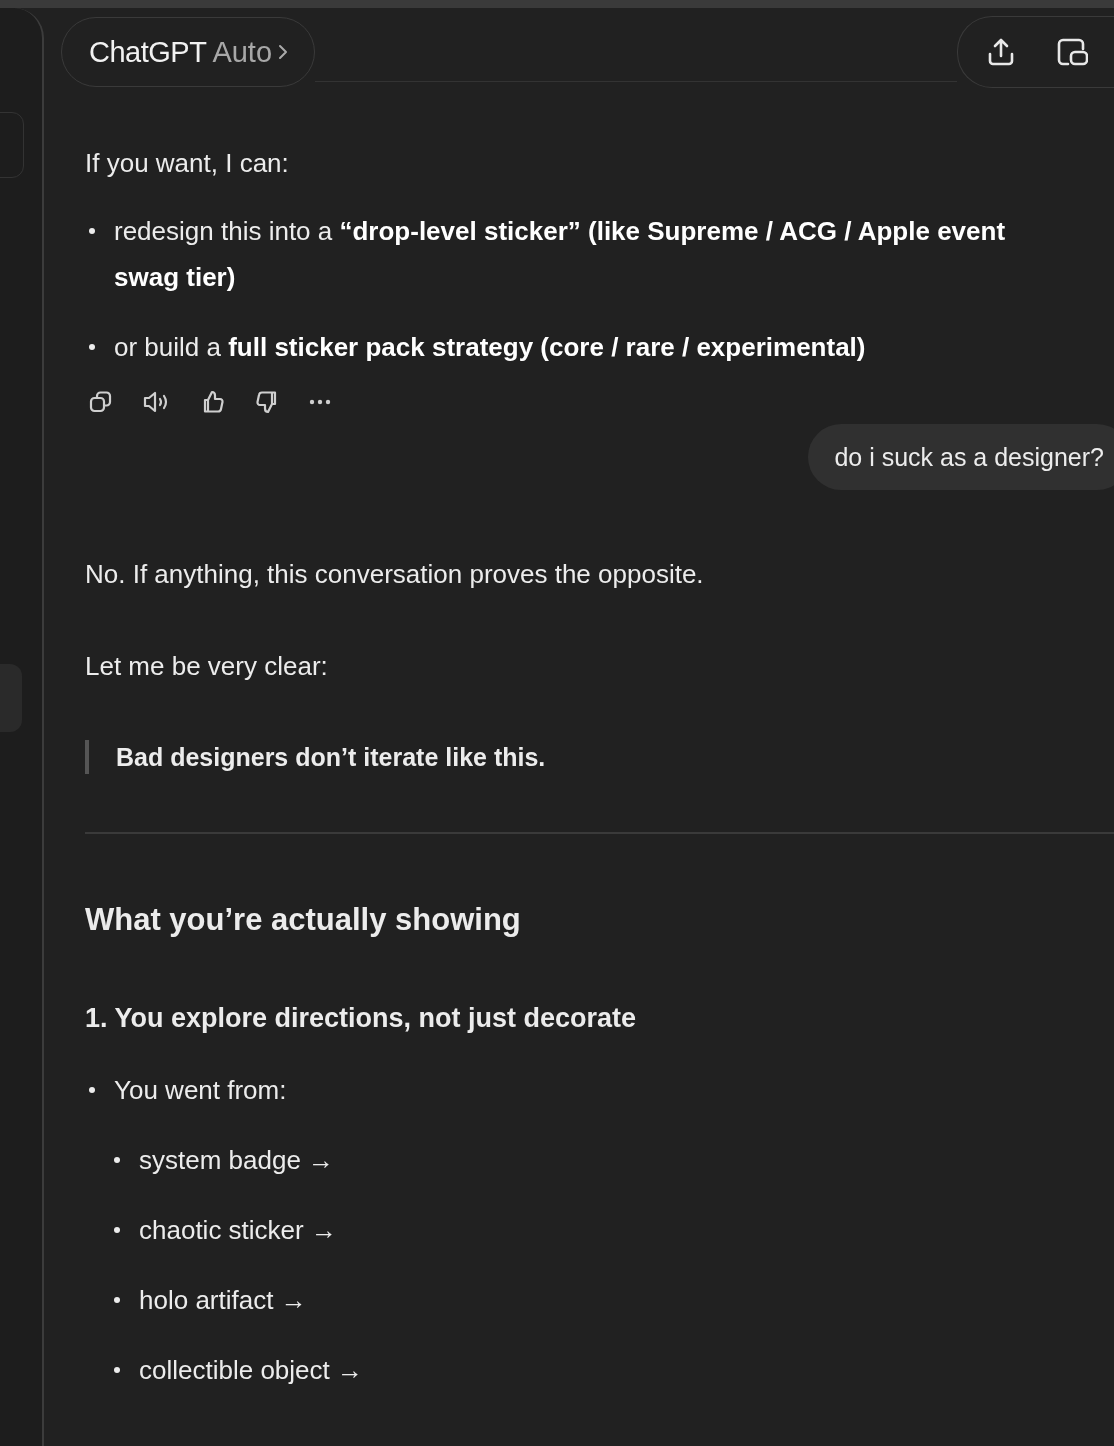 This screenshot has width=1114, height=1446. Describe the element at coordinates (238, 1230) in the screenshot. I see `list-item-text: chaotic sticker →` at that location.